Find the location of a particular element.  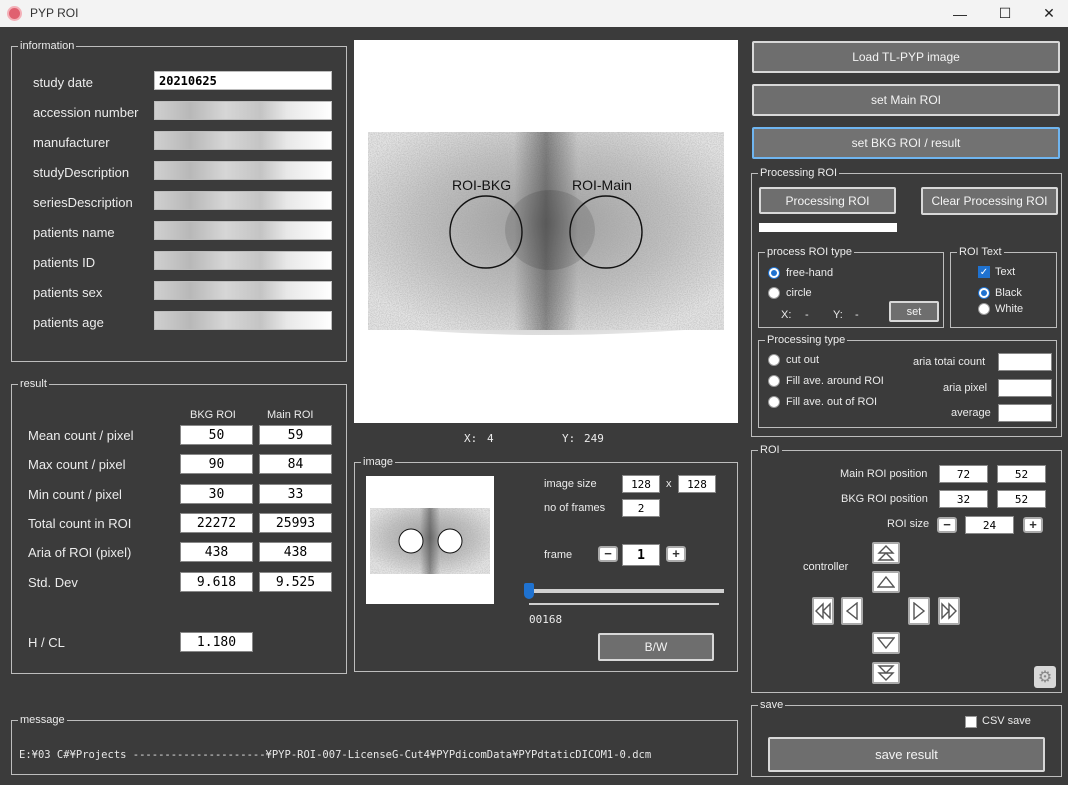

frame-increment-button: + is located at coordinates (676, 554).